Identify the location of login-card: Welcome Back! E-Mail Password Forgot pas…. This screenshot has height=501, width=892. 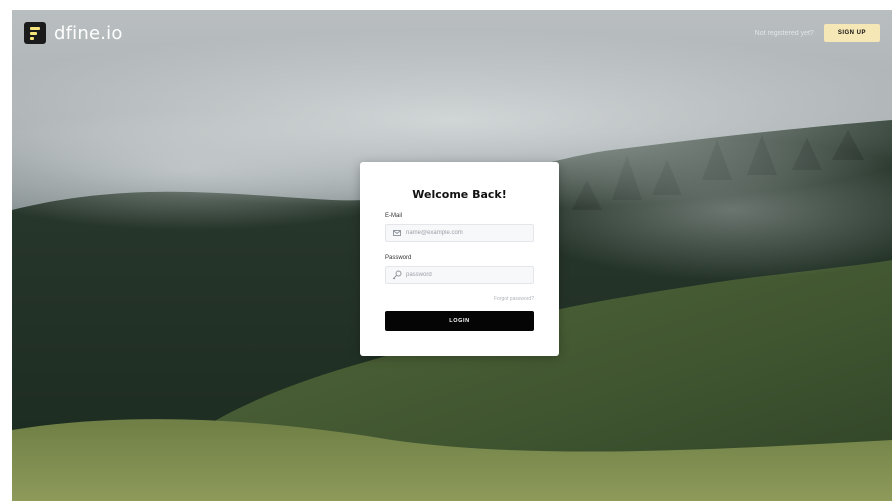
(459, 259).